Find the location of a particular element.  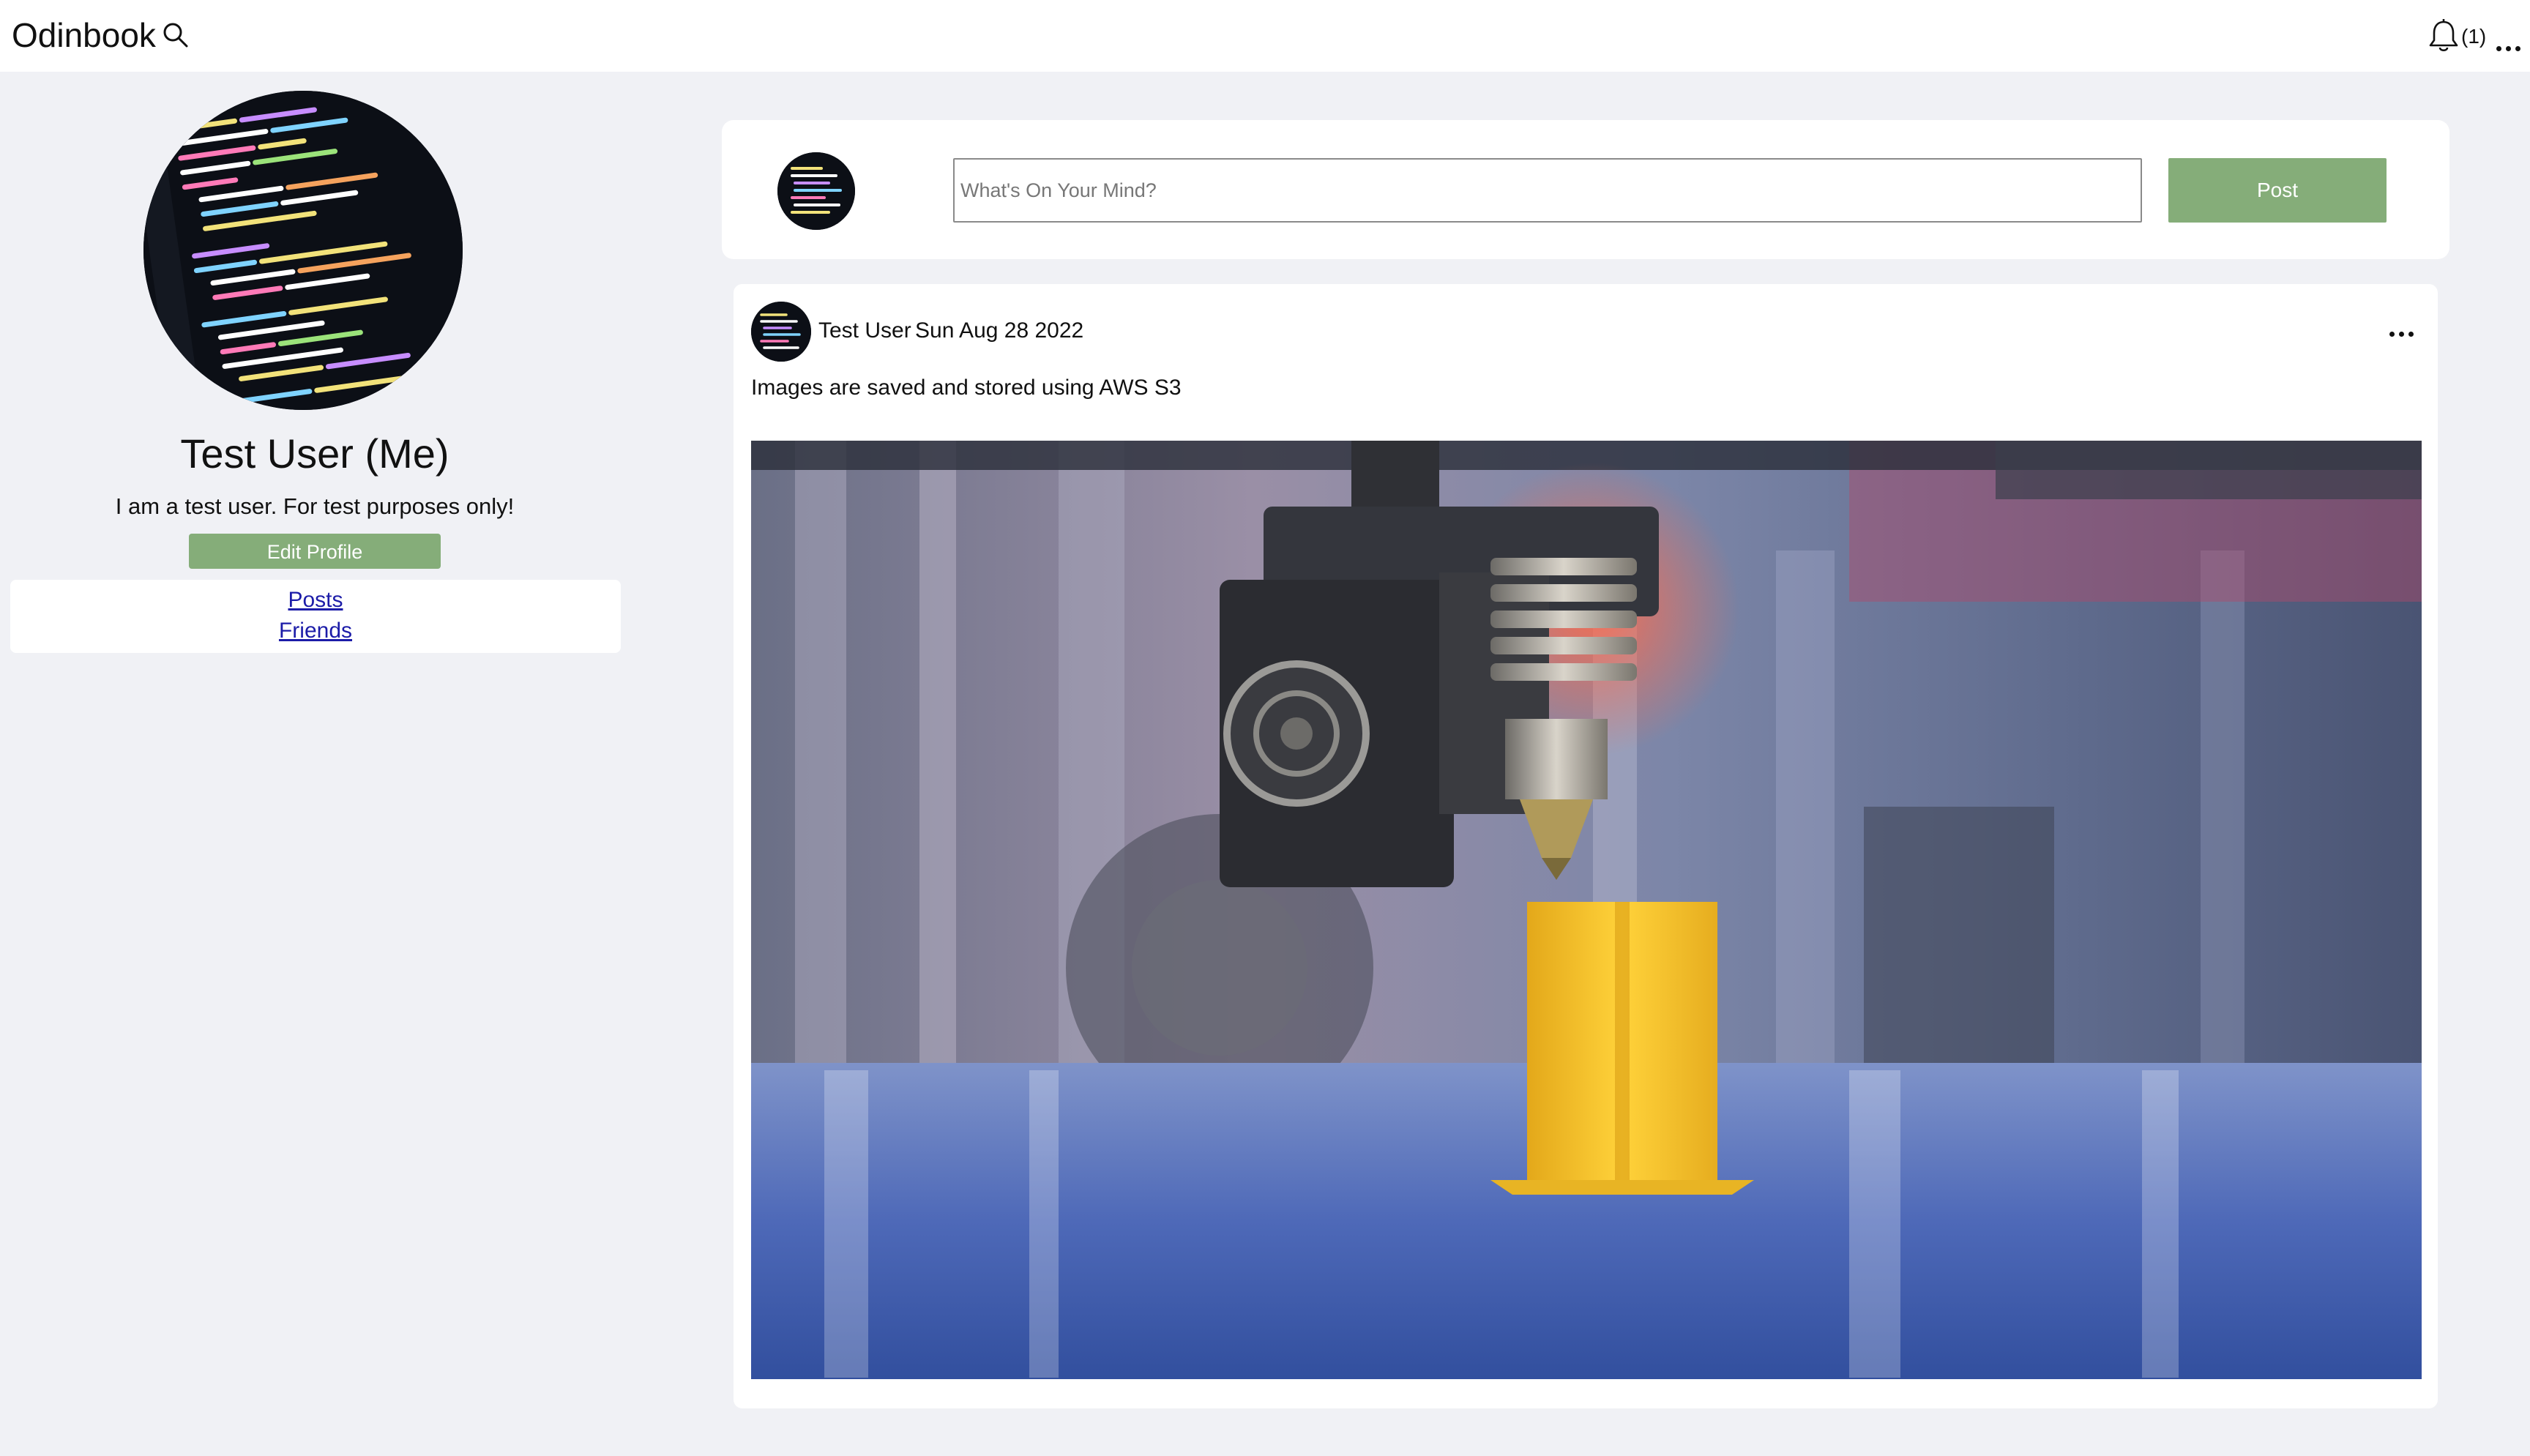

code-screen-image is located at coordinates (303, 250).